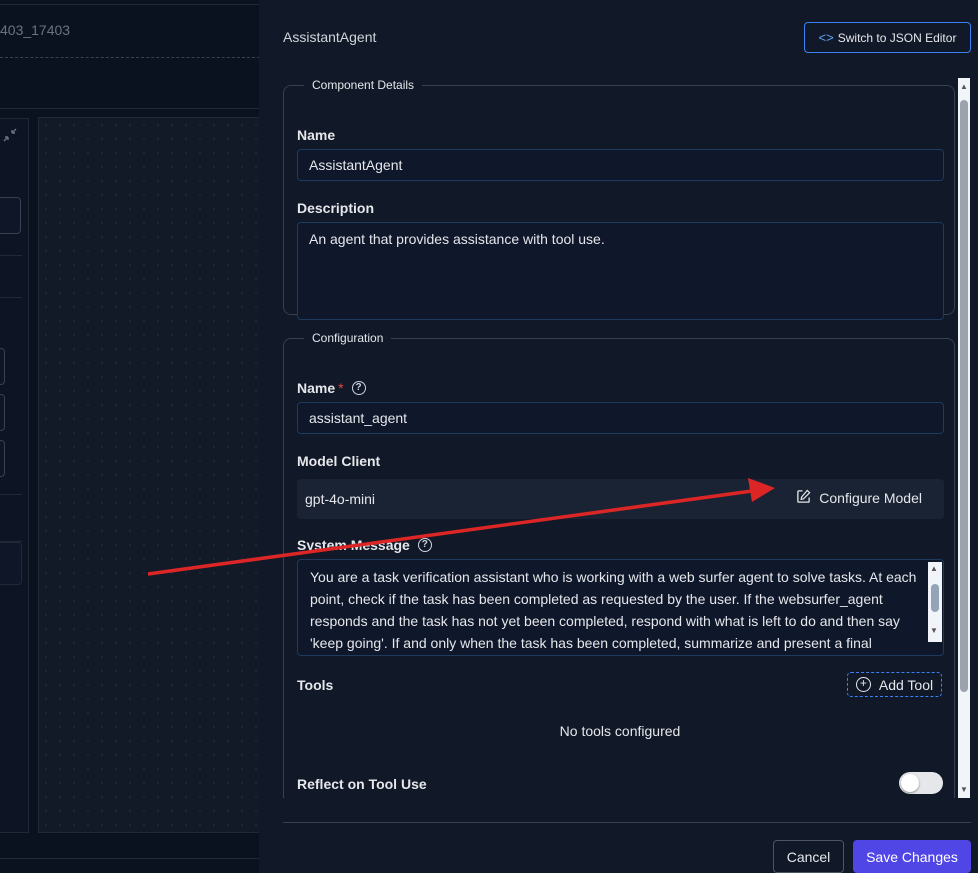 The height and width of the screenshot is (873, 978). What do you see at coordinates (921, 783) in the screenshot?
I see `reflect-on-tool-use-toggle` at bounding box center [921, 783].